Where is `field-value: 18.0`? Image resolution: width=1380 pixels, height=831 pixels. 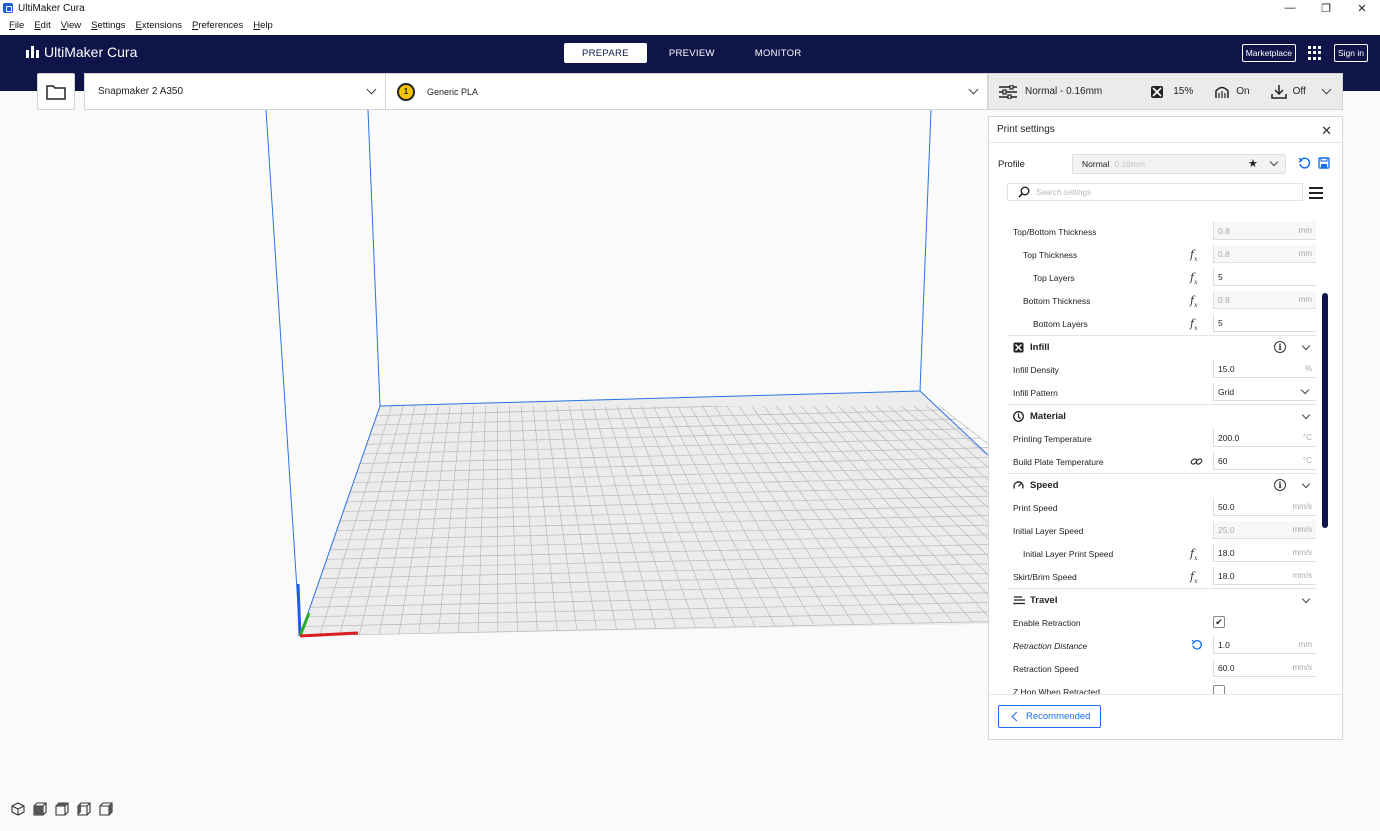
field-value: 18.0 is located at coordinates (1226, 553).